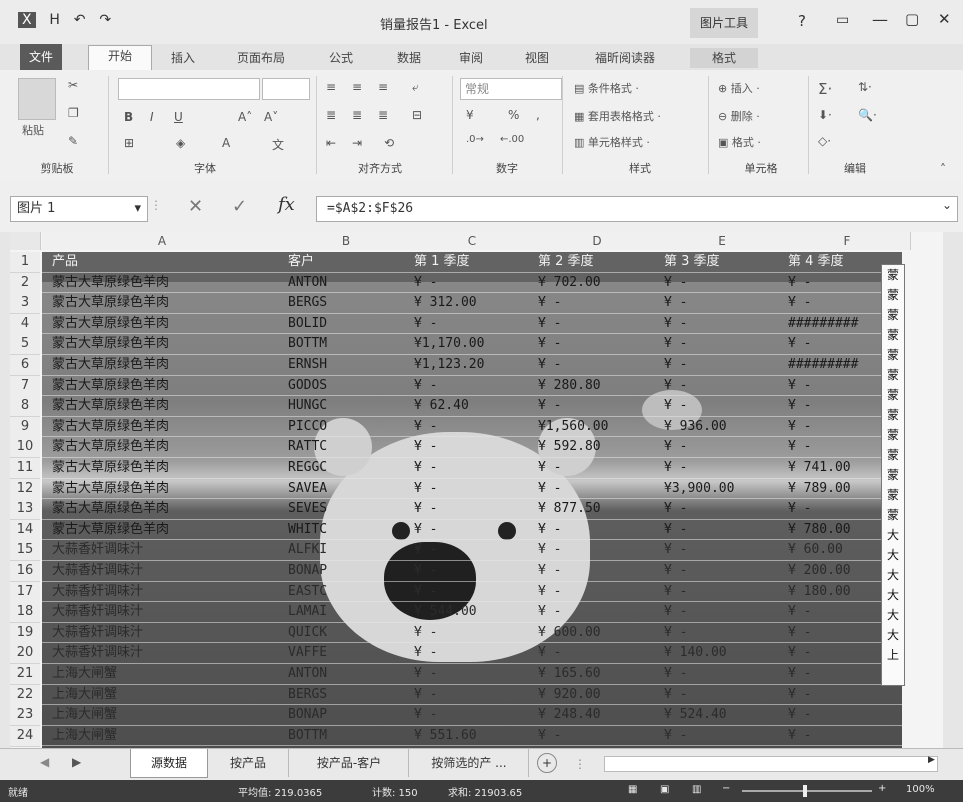 Image resolution: width=963 pixels, height=802 pixels. Describe the element at coordinates (348, 365) in the screenshot. I see `table-cell: ERNSH` at that location.